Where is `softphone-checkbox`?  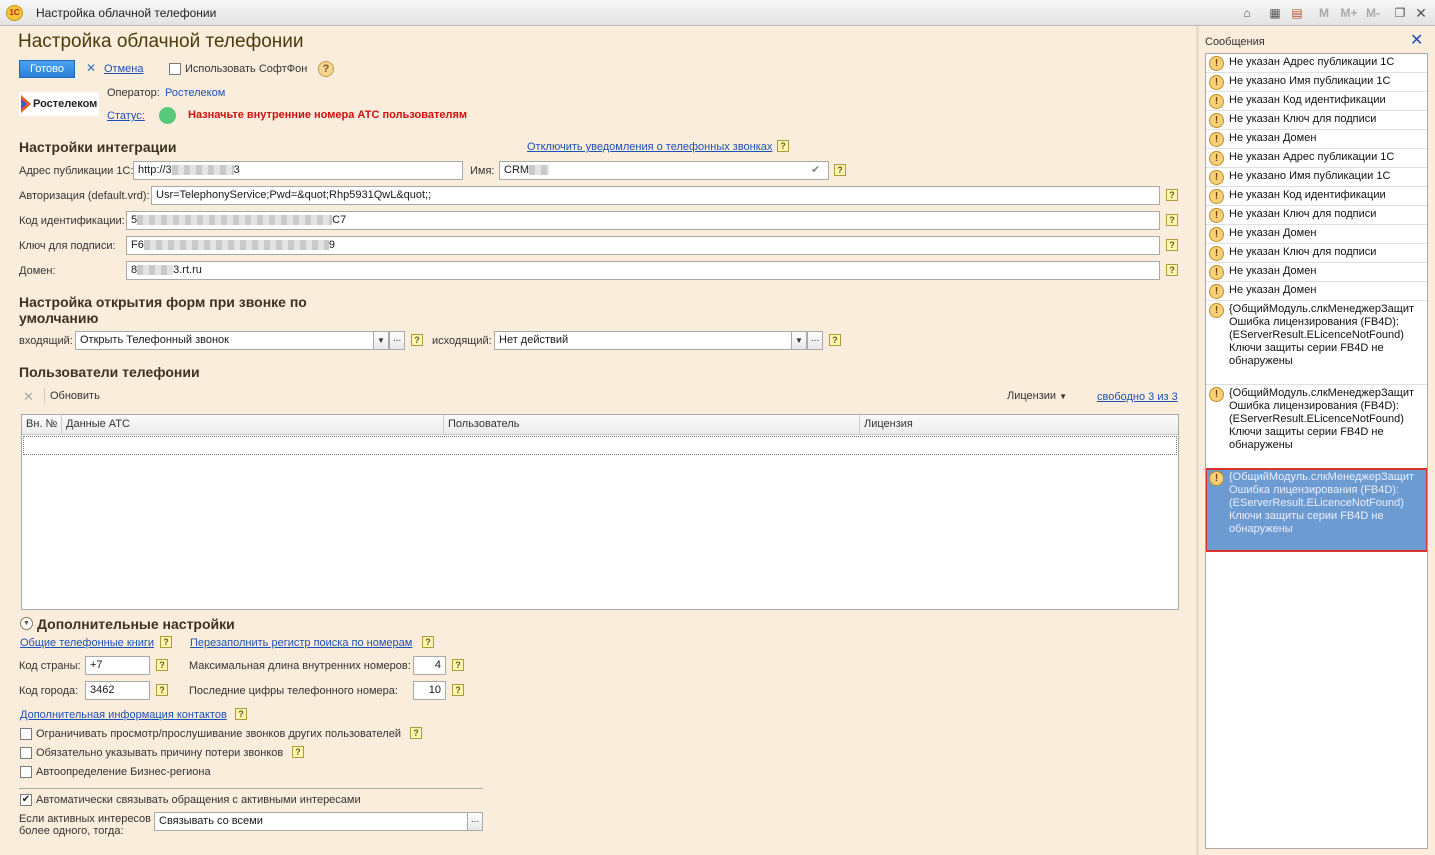
softphone-checkbox is located at coordinates (175, 69).